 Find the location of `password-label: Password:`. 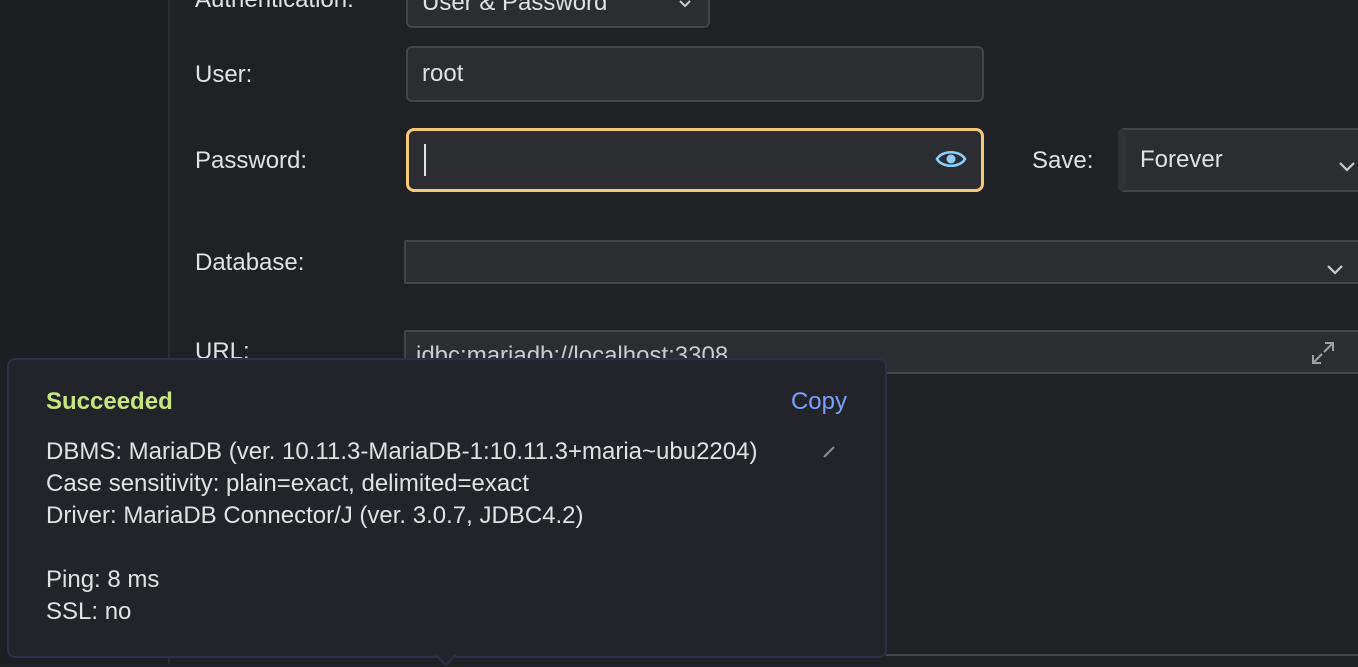

password-label: Password: is located at coordinates (251, 160).